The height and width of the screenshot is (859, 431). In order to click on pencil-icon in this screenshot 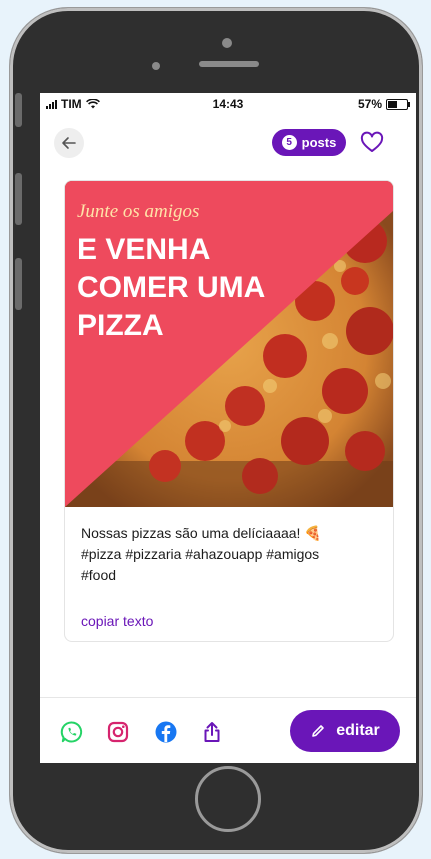, I will do `click(318, 731)`.